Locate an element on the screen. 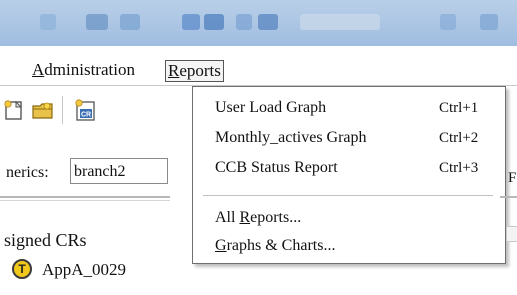 The width and height of the screenshot is (517, 295). menu-item-shortcut: Ctrl+1 is located at coordinates (459, 108).